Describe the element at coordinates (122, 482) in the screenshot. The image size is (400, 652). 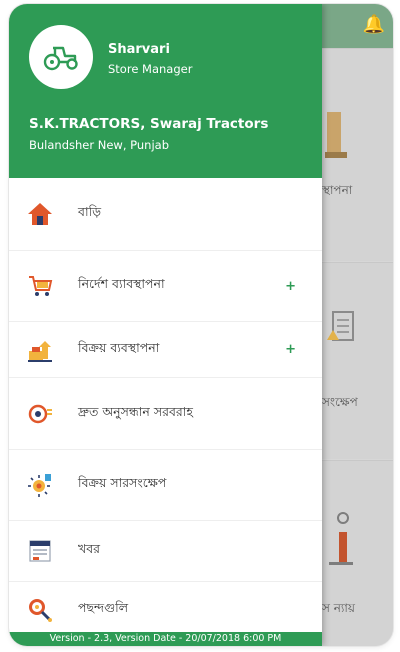
I see `menu-label: বিক্রয় সারসংক্ষেপ` at that location.